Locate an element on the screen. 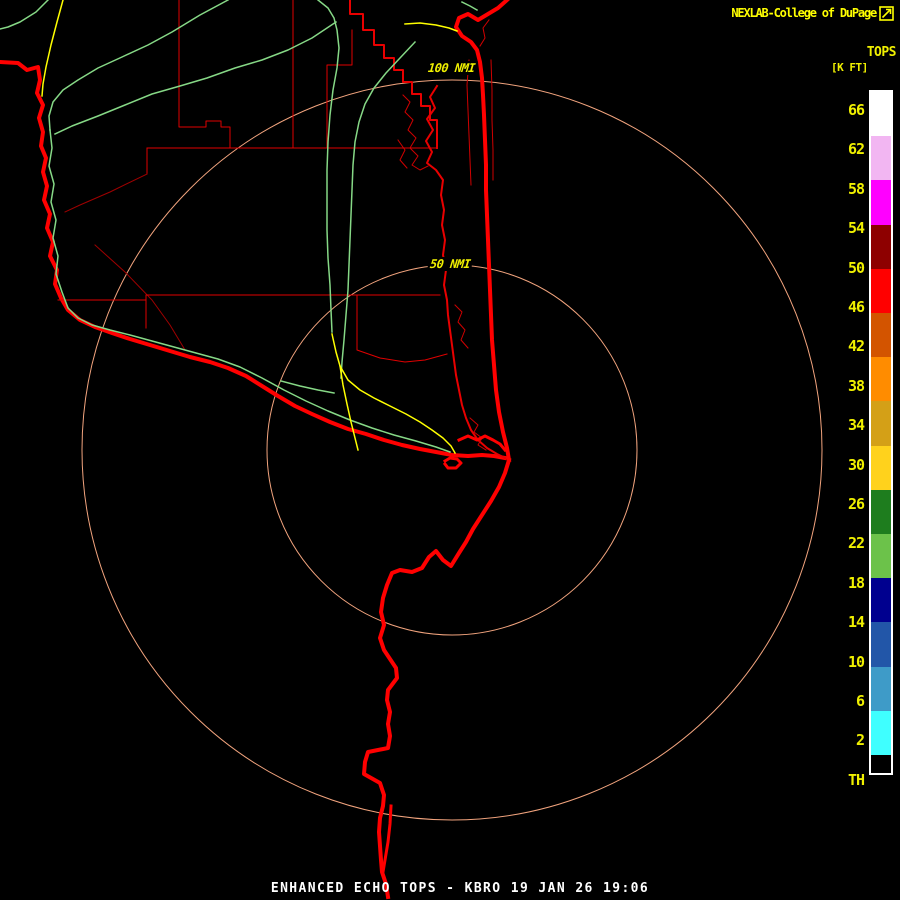 The image size is (900, 900). landcut-line-west is located at coordinates (469, 122).